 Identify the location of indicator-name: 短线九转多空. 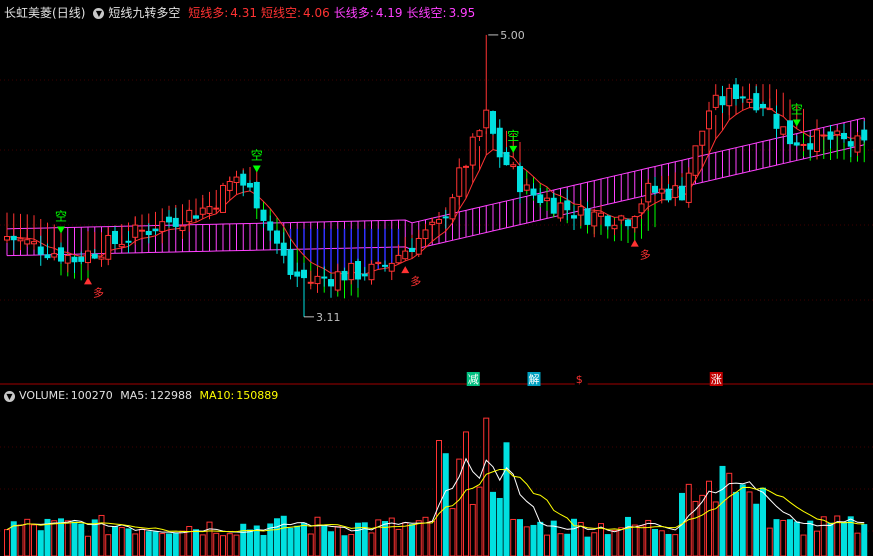
(144, 13).